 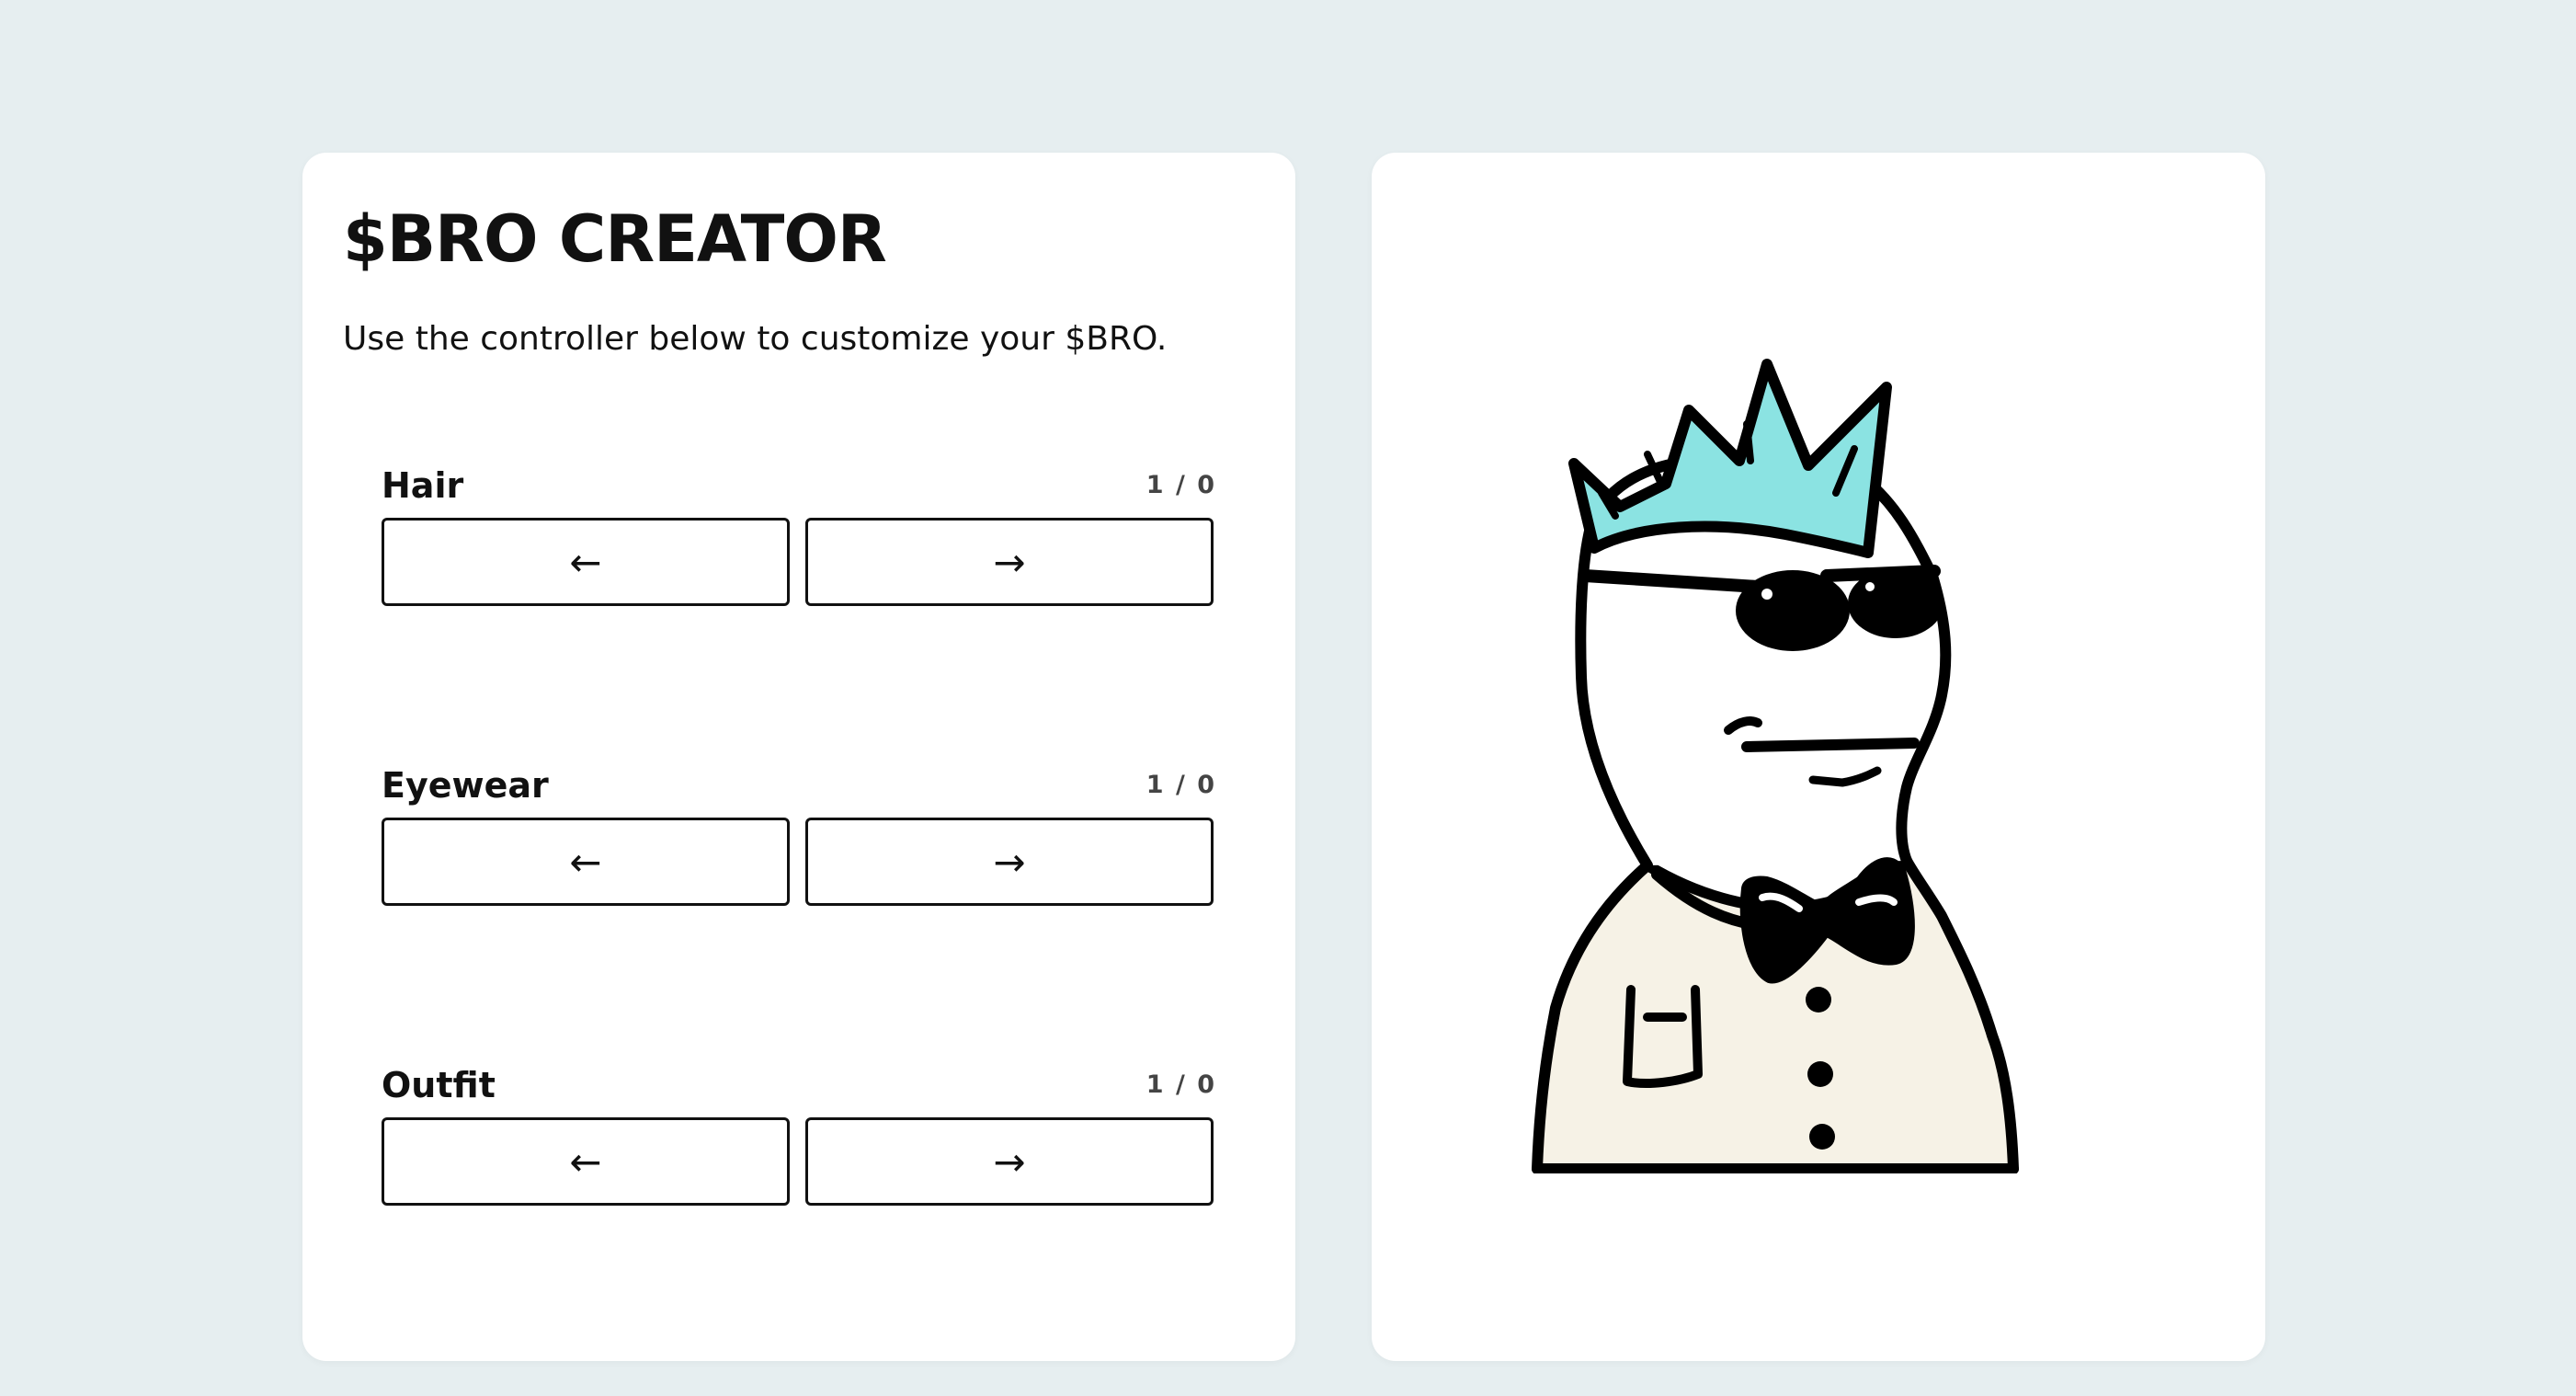 What do you see at coordinates (799, 1162) in the screenshot?
I see `outfit-buttons: ← →` at bounding box center [799, 1162].